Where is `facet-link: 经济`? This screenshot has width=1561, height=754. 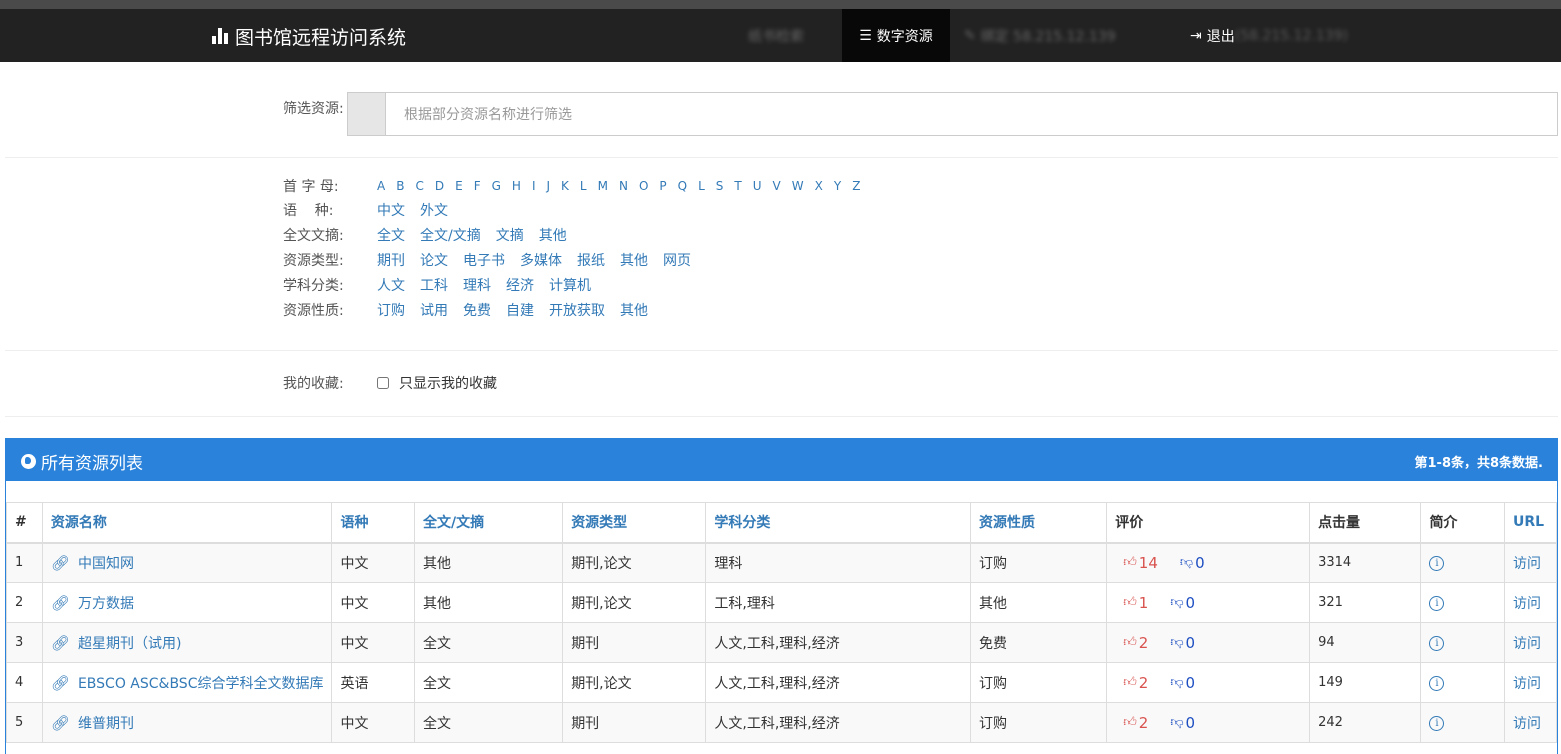 facet-link: 经济 is located at coordinates (520, 286).